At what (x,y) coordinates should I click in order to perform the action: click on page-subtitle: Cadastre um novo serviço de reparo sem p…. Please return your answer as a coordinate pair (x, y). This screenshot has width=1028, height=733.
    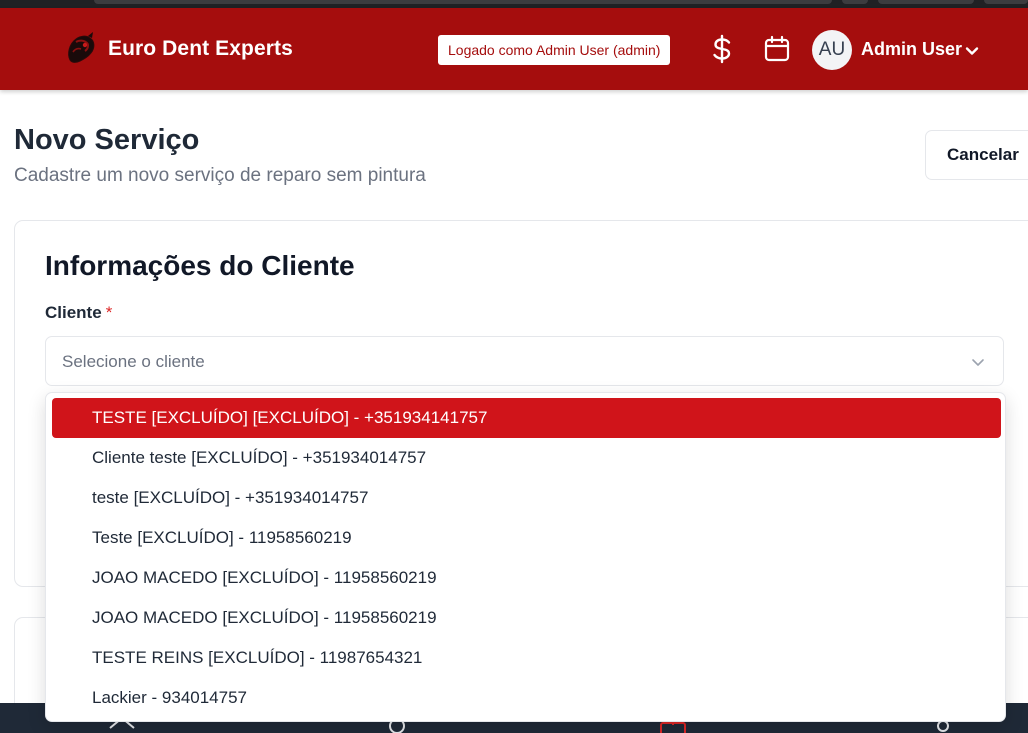
    Looking at the image, I should click on (220, 175).